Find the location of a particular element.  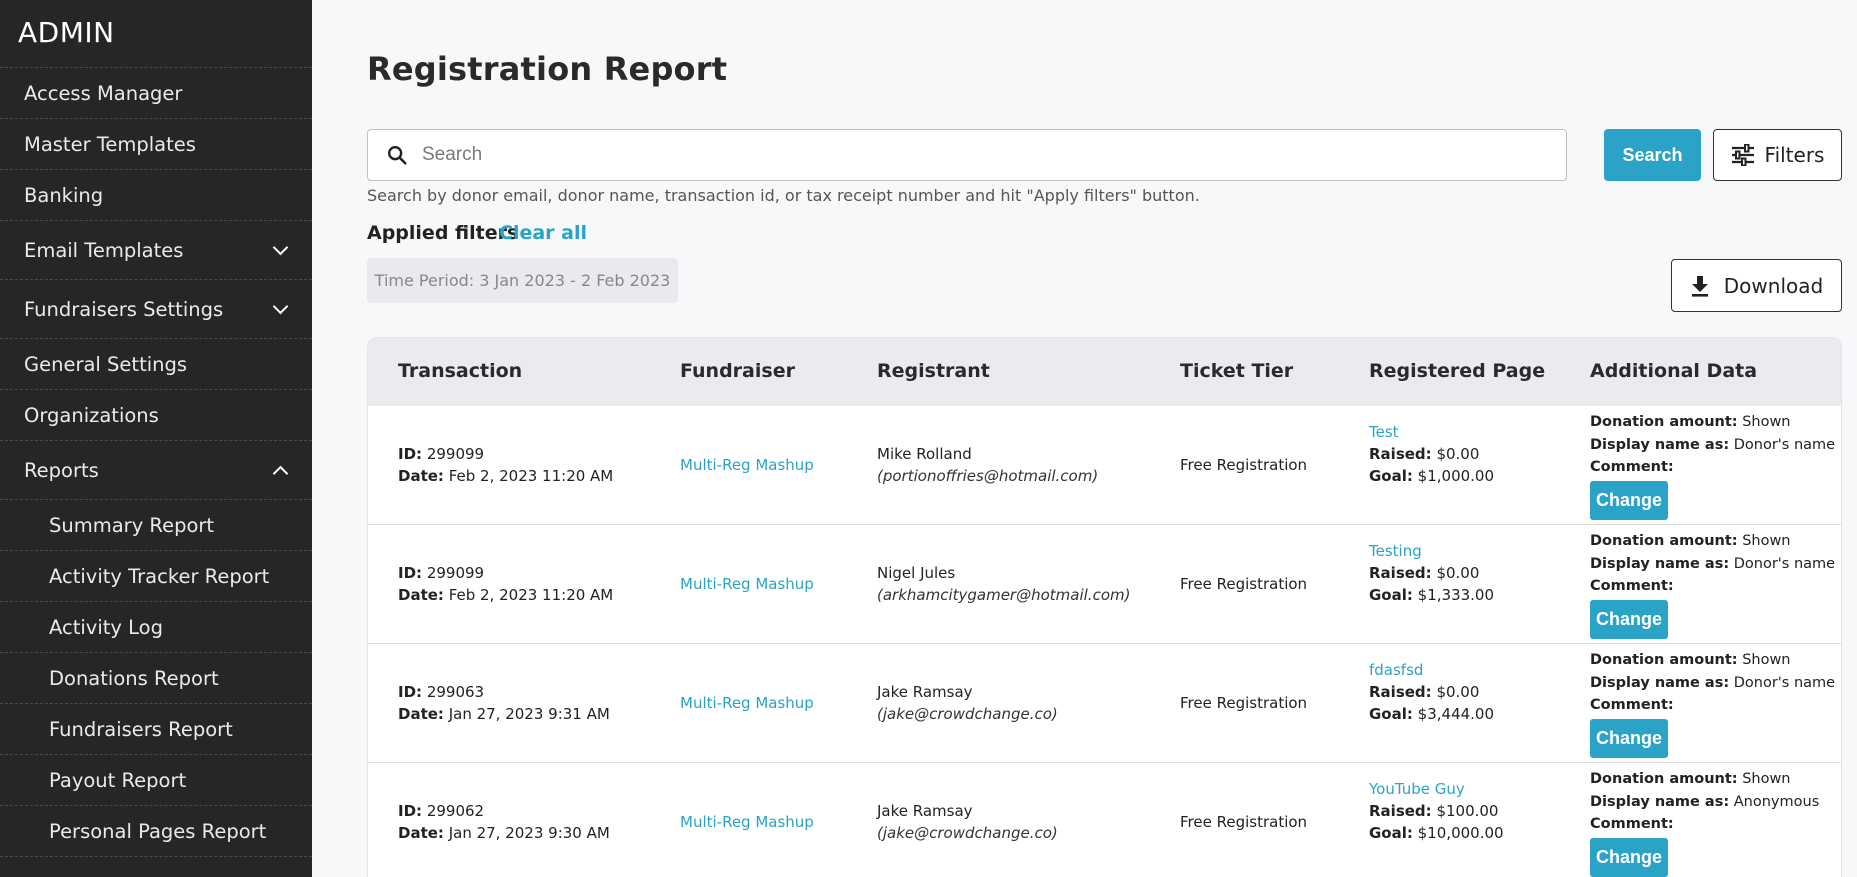

sidebar-item-donations-report: Donations Report is located at coordinates (156, 678).